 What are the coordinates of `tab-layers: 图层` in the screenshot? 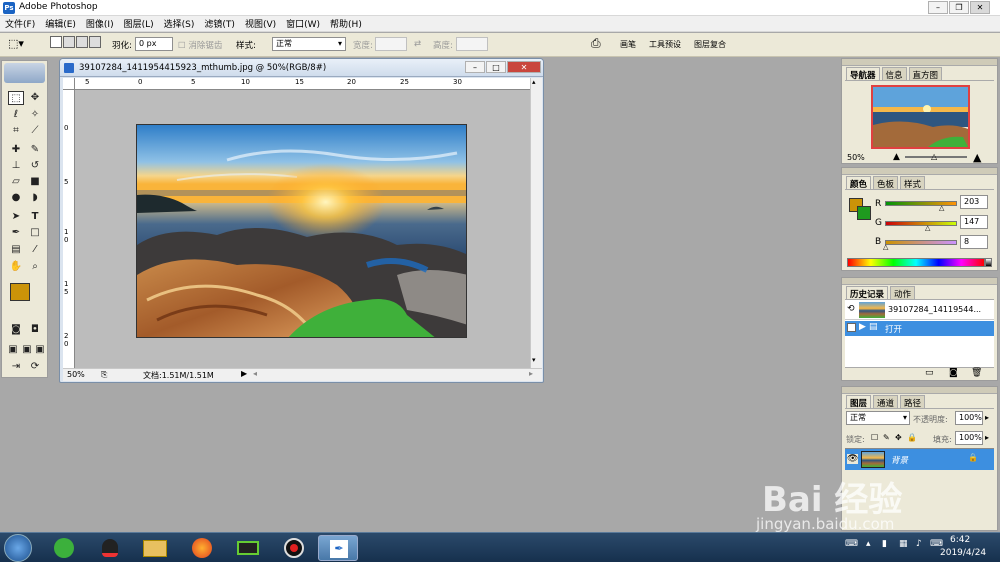 It's located at (859, 402).